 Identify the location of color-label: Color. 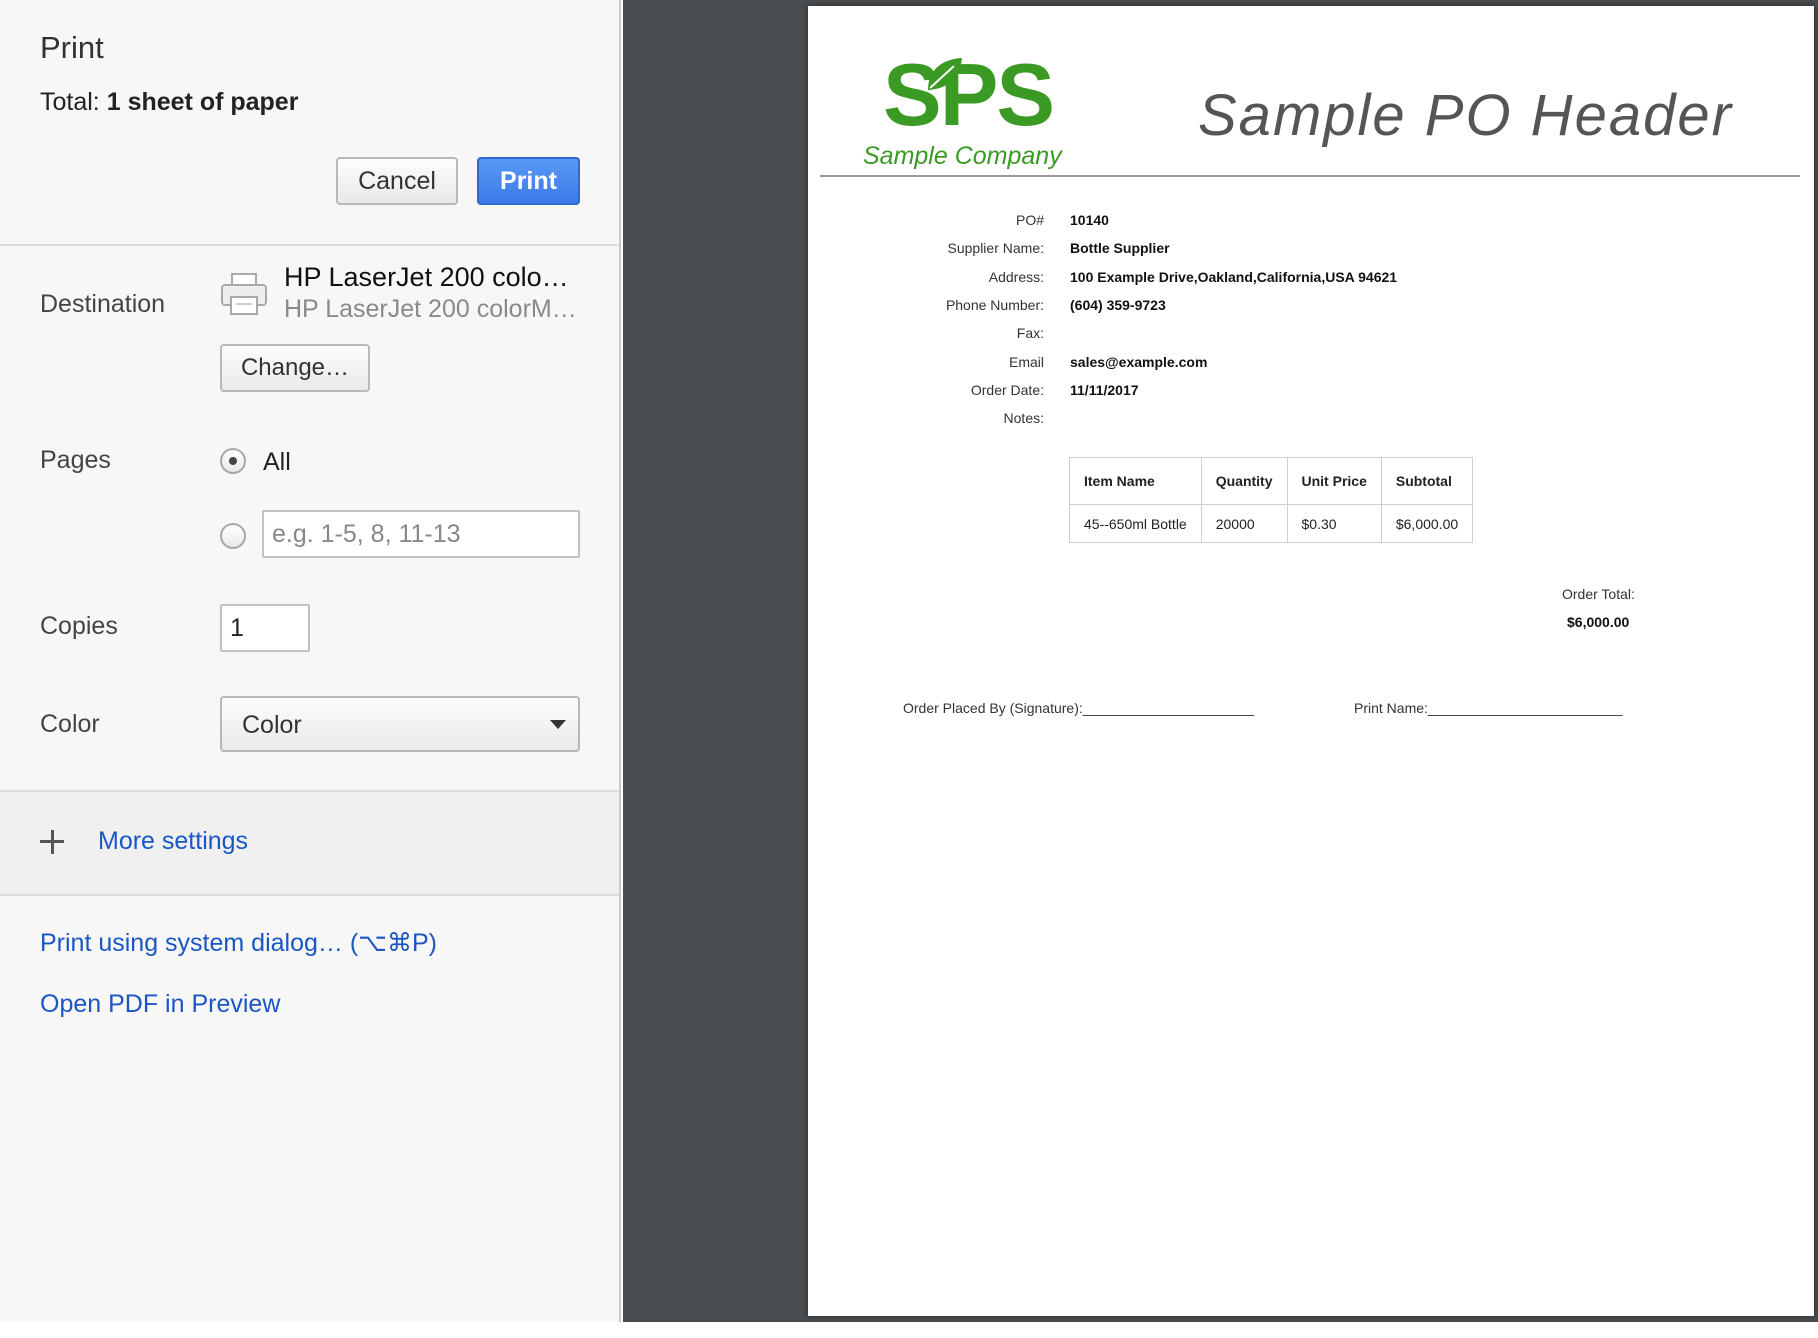
(70, 724).